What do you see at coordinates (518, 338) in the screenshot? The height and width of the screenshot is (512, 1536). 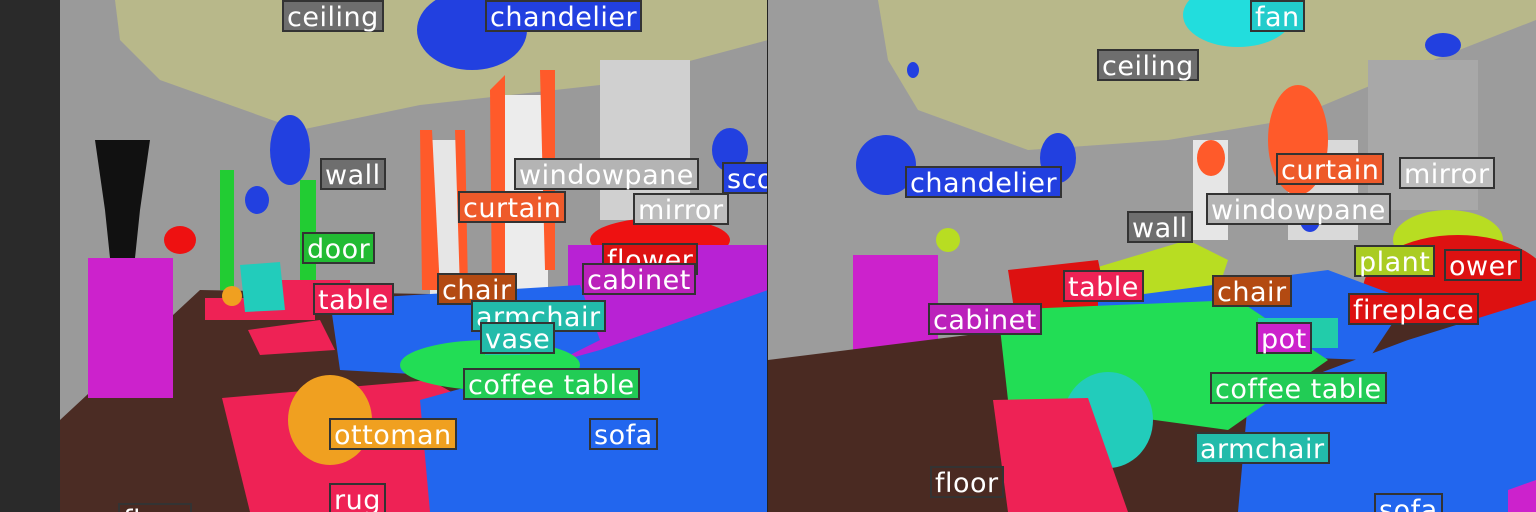 I see `label-vase: vase` at bounding box center [518, 338].